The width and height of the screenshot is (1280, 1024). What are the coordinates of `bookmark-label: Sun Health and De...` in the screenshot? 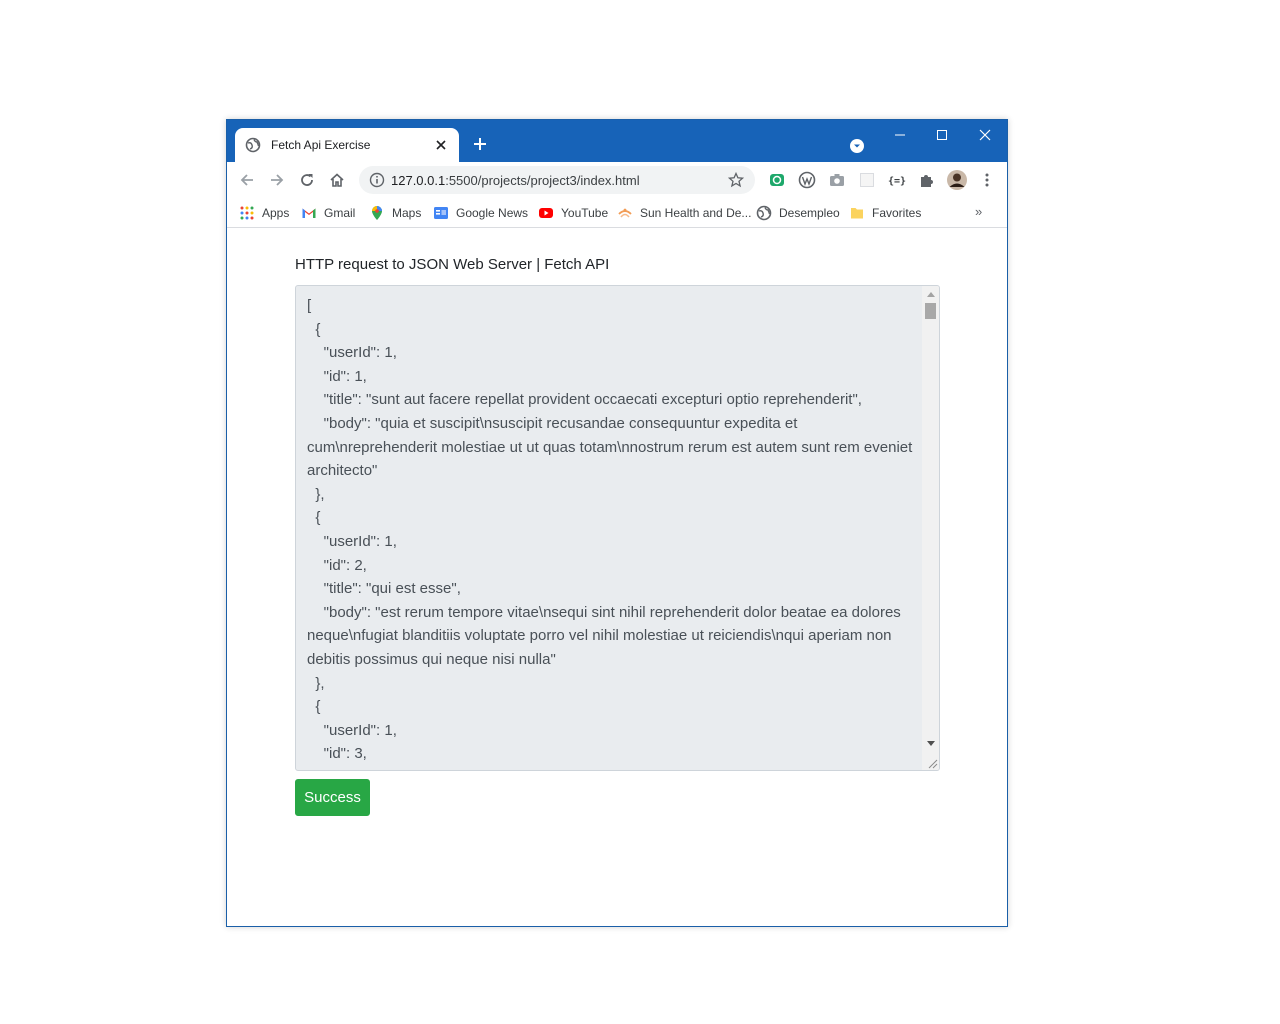 It's located at (696, 213).